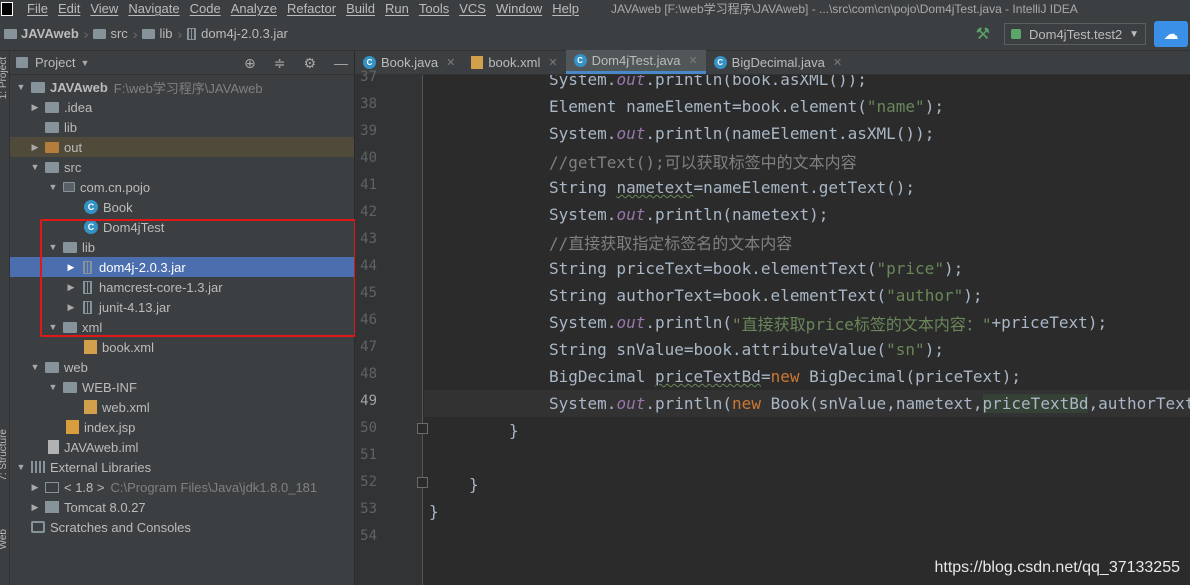  Describe the element at coordinates (250, 63) in the screenshot. I see `locate-target-icon: ⊕` at that location.